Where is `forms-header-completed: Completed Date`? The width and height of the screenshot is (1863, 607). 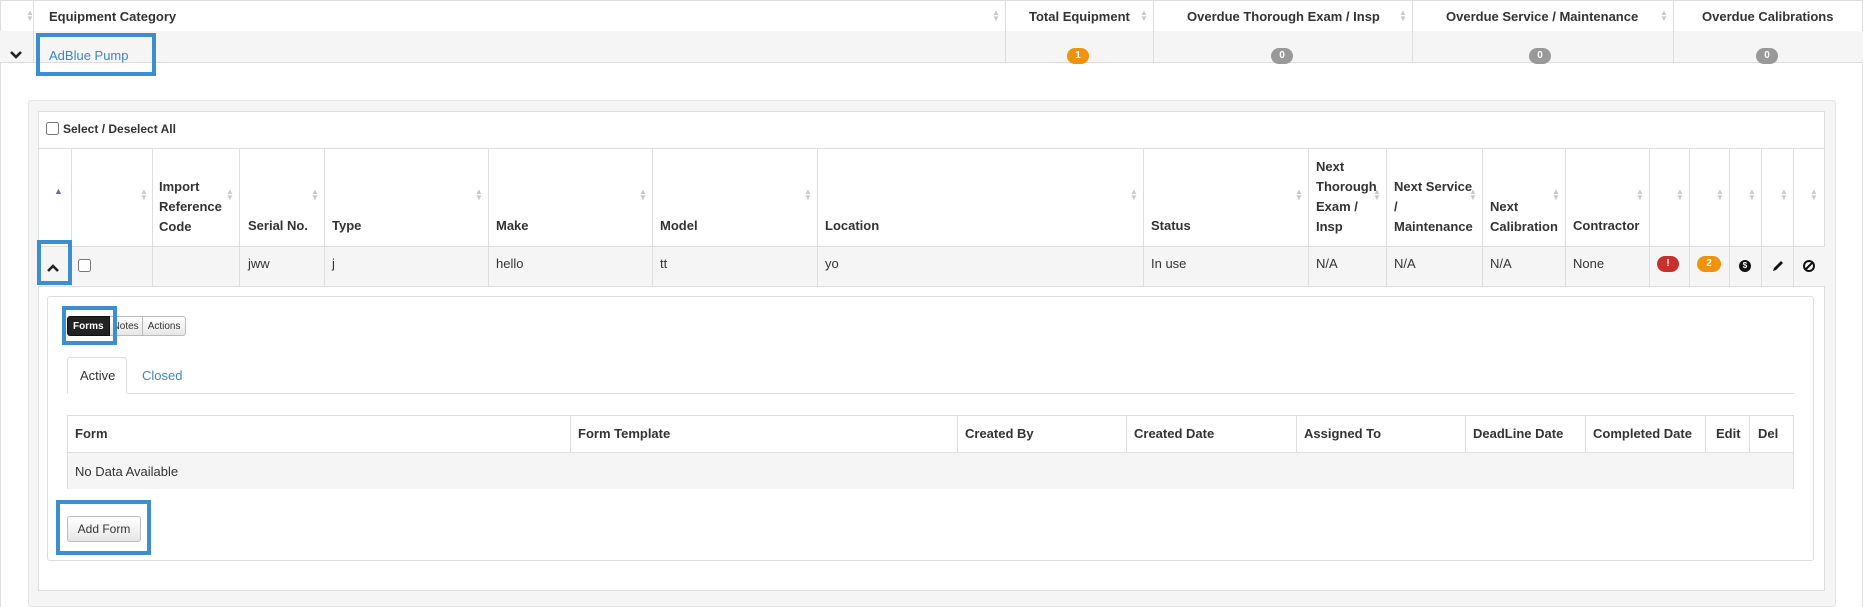 forms-header-completed: Completed Date is located at coordinates (1642, 433).